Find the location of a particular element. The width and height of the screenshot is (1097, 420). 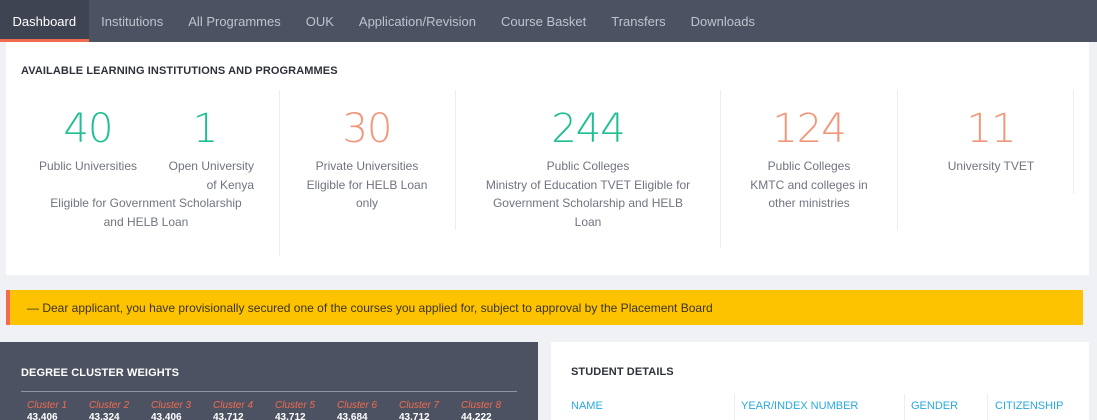

cluster-weights-title: DEGREE CLUSTER WEIGHTS is located at coordinates (100, 373).